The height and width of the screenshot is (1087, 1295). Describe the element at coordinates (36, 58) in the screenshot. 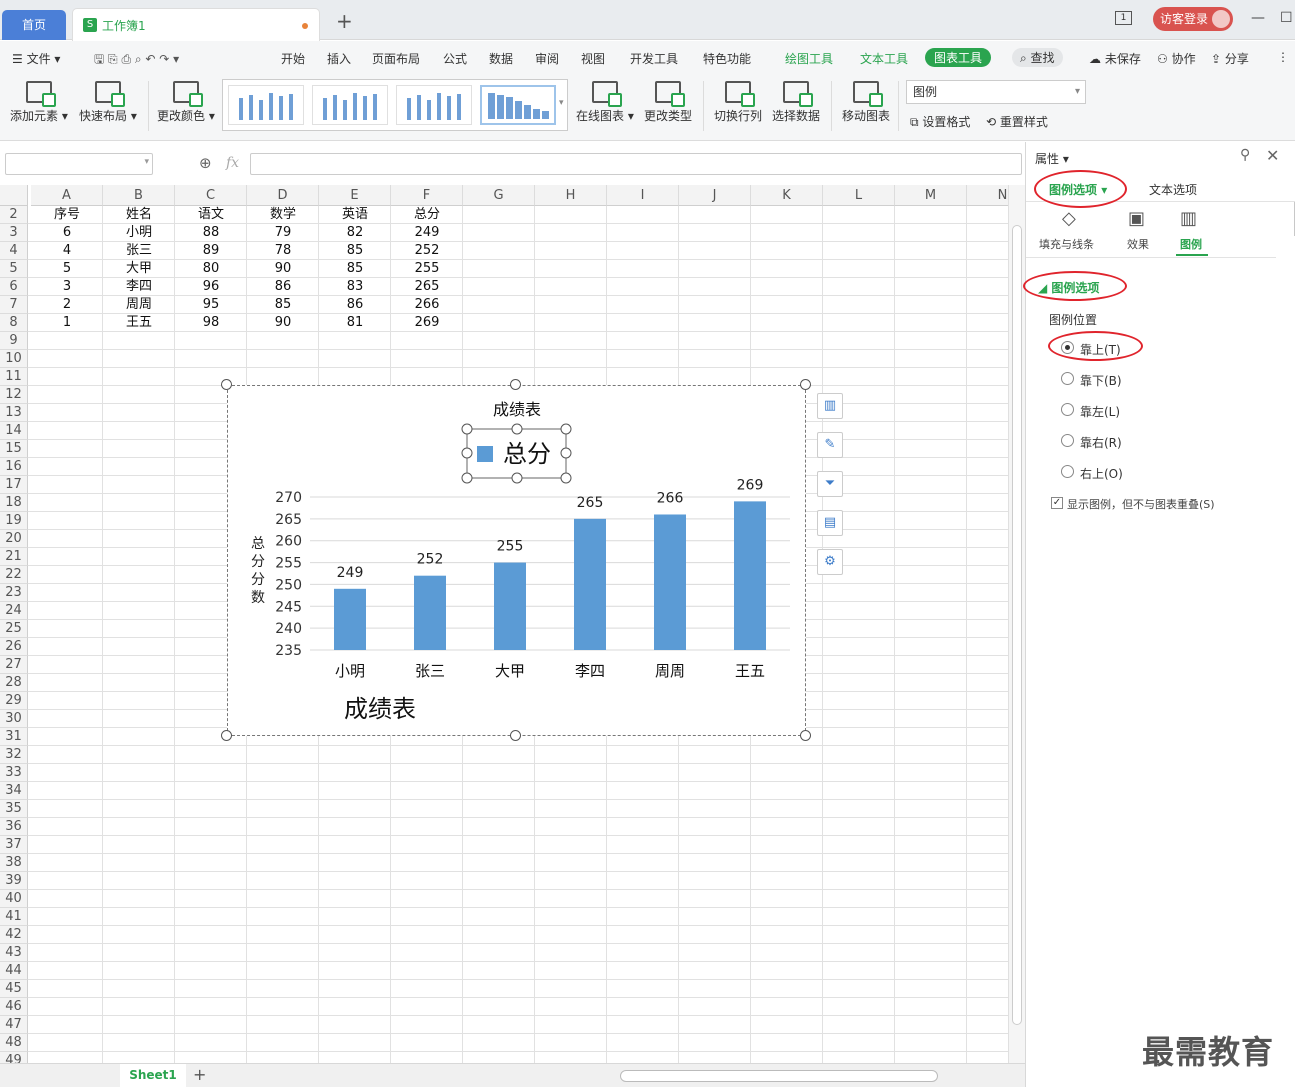

I see `file-menu: ☰ 文件 ▾` at that location.